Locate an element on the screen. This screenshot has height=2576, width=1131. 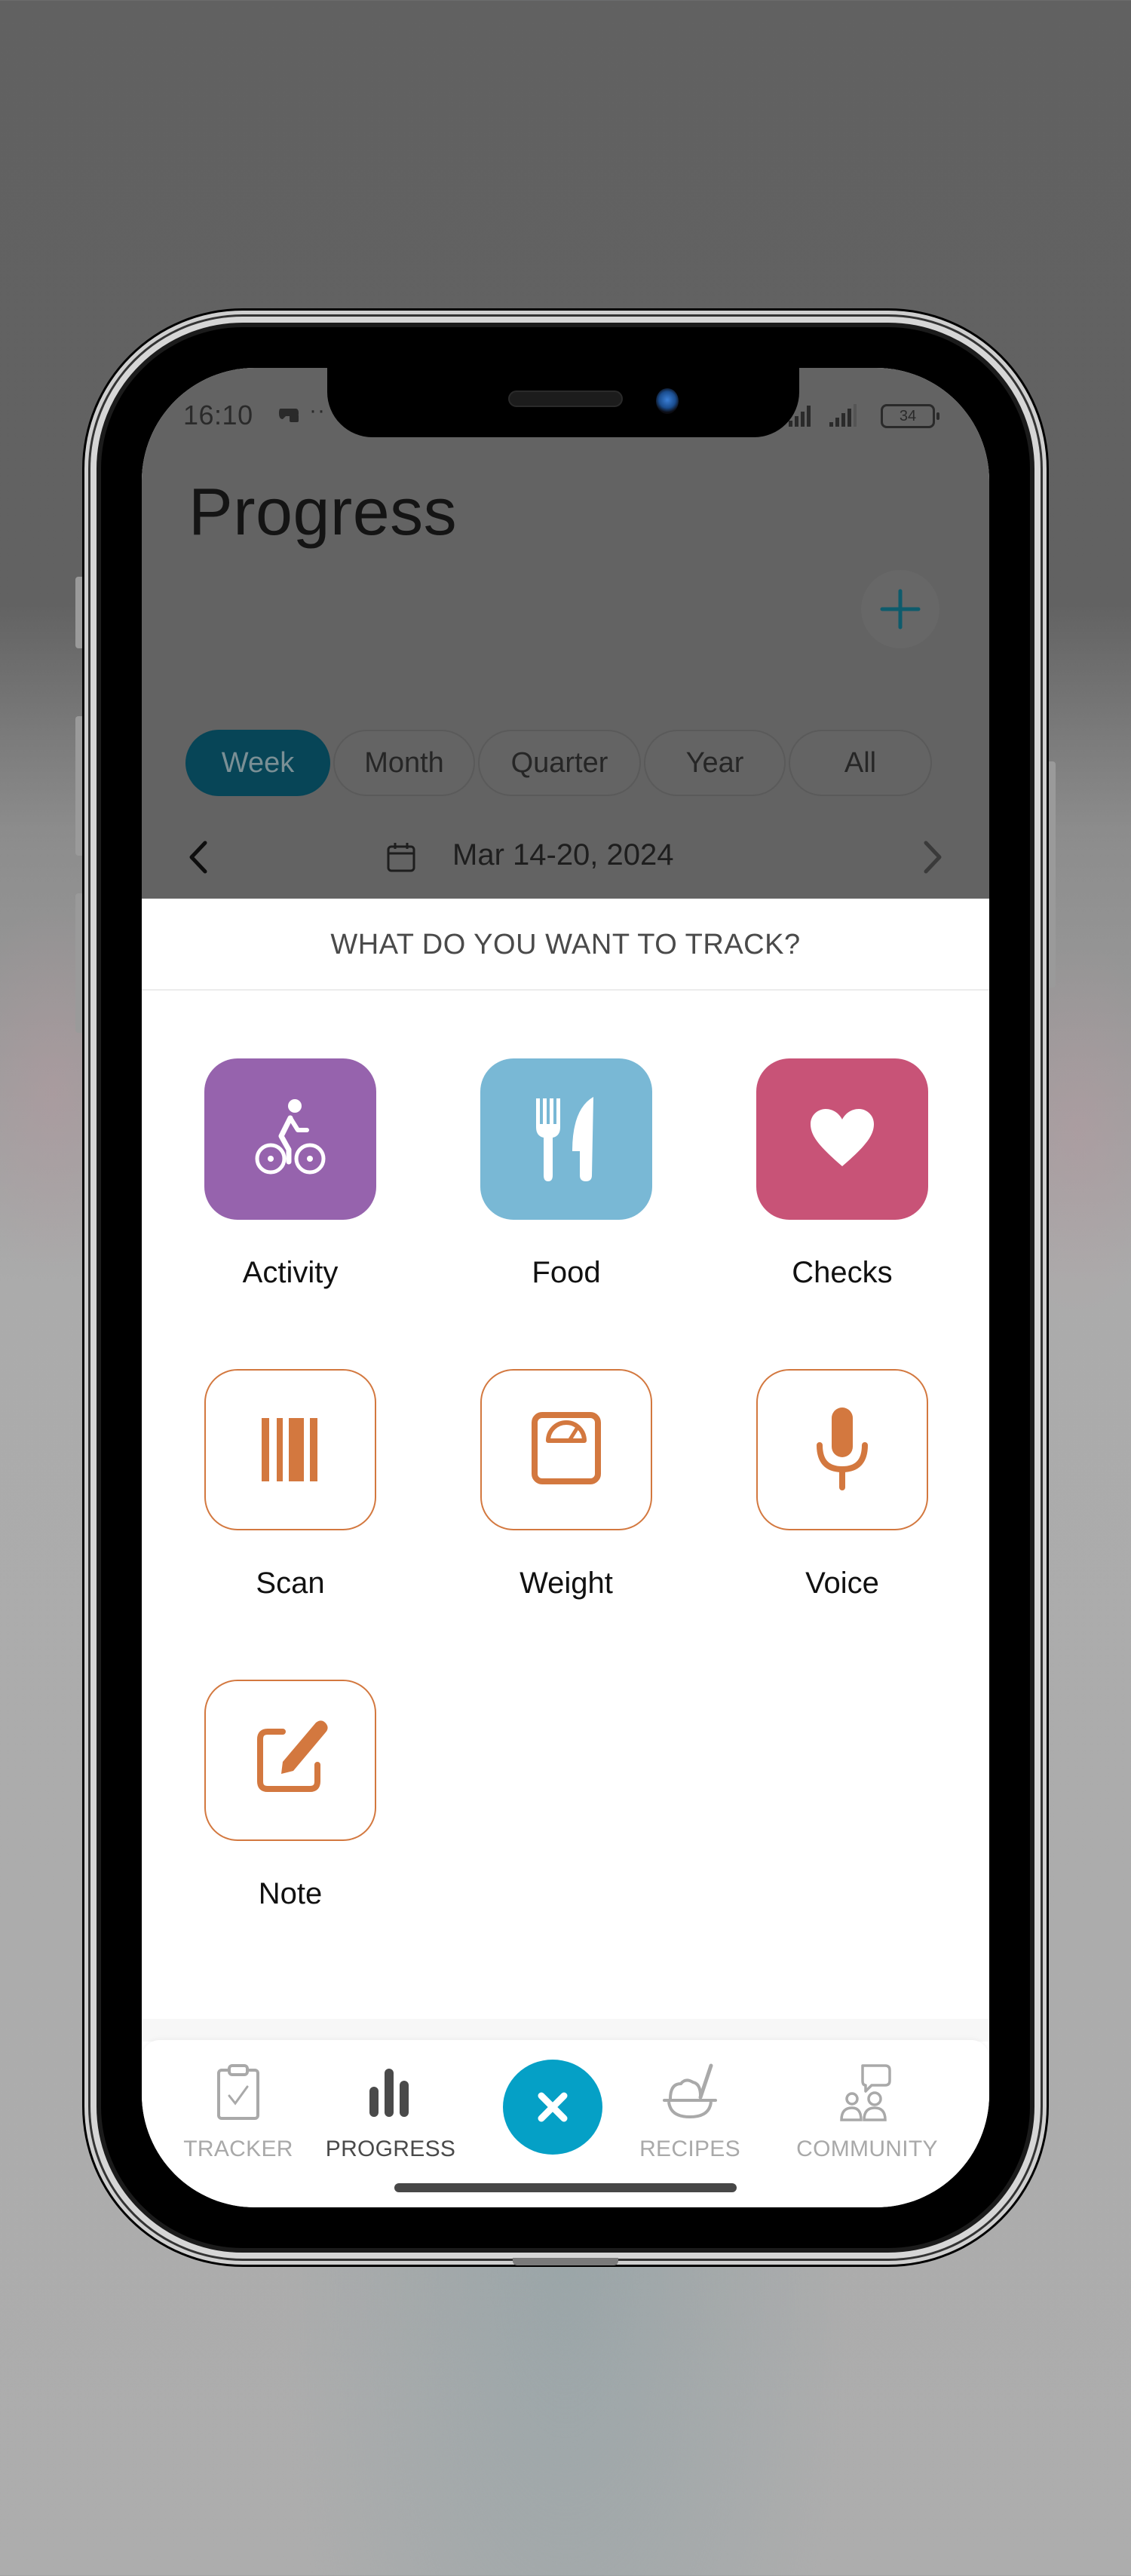
tile-label: Food is located at coordinates (566, 1272).